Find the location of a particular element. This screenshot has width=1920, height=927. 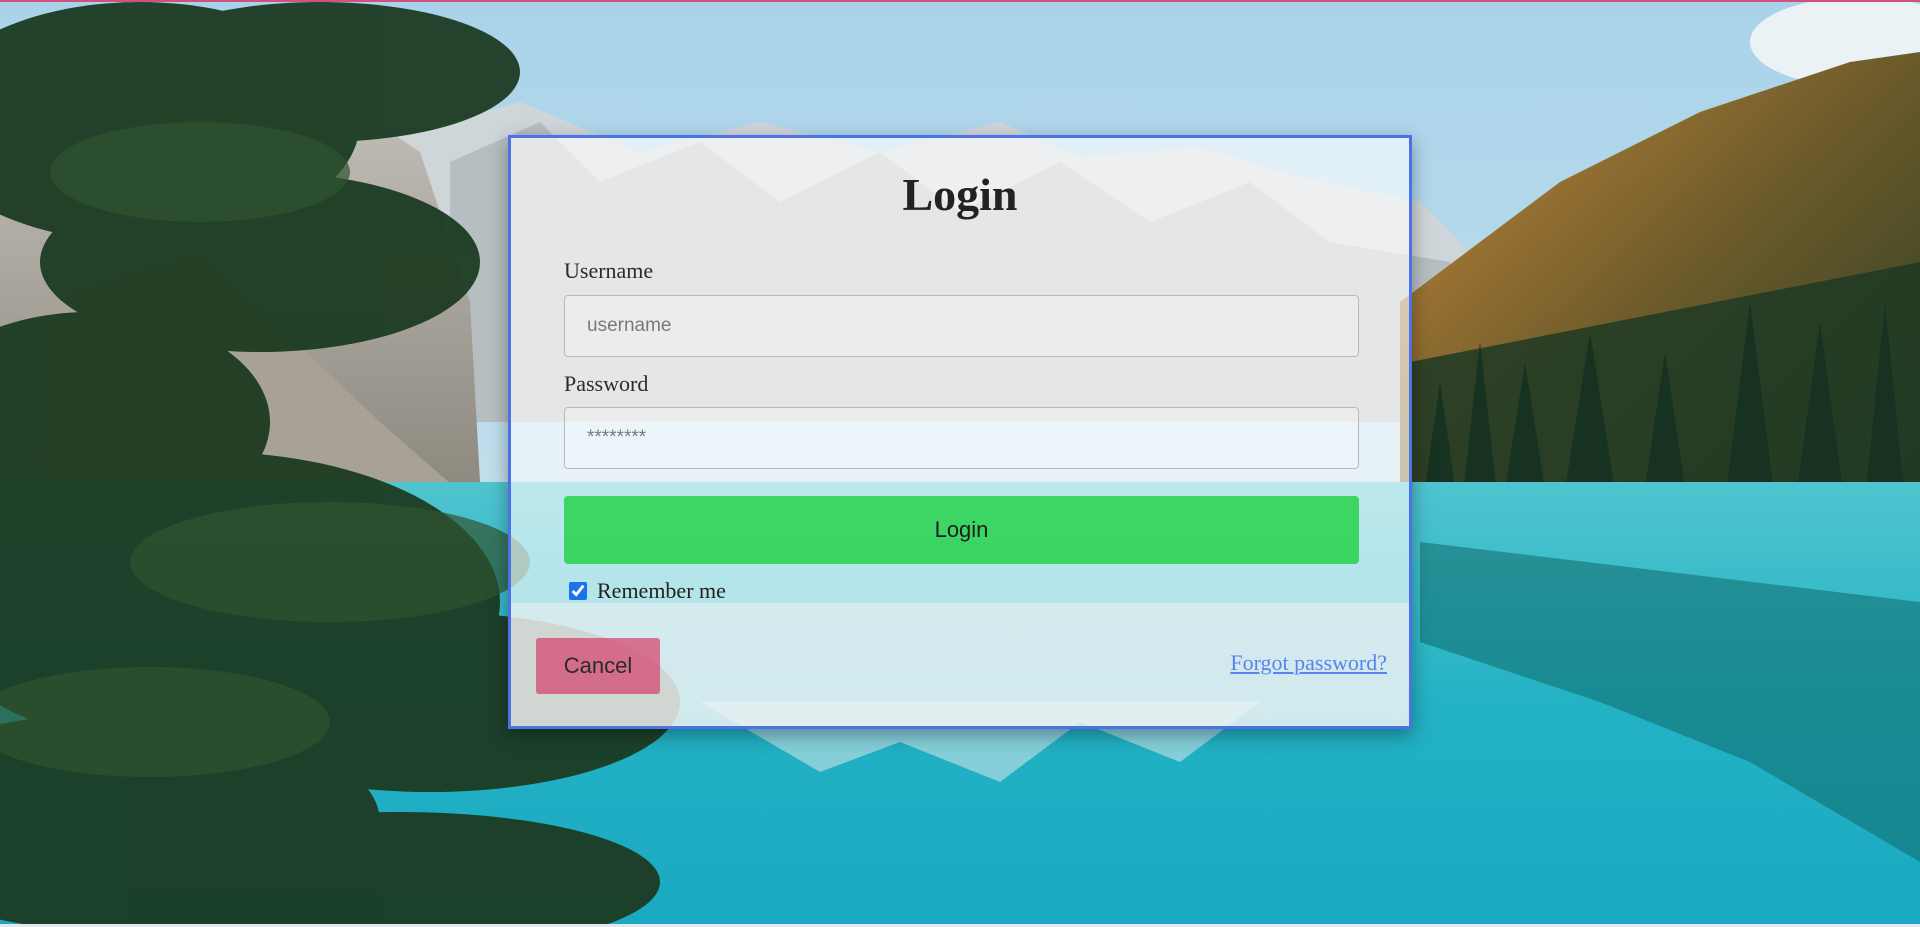

remember-me-row: Remember me is located at coordinates (647, 591).